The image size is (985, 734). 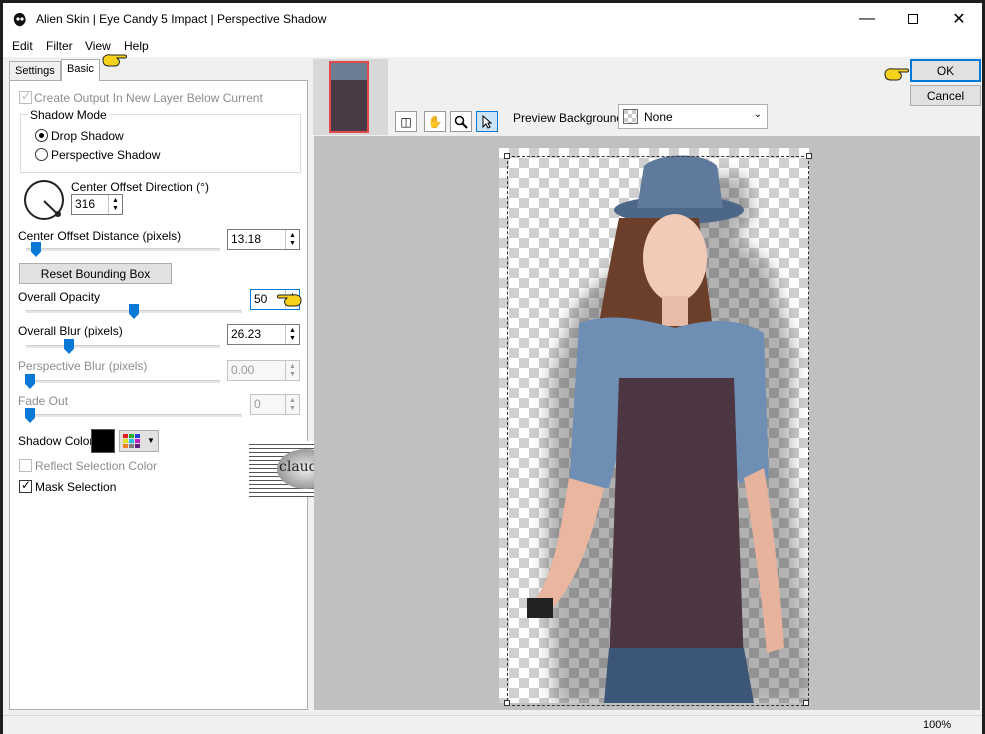 What do you see at coordinates (30, 381) in the screenshot?
I see `perspective-blur-slider-thumb` at bounding box center [30, 381].